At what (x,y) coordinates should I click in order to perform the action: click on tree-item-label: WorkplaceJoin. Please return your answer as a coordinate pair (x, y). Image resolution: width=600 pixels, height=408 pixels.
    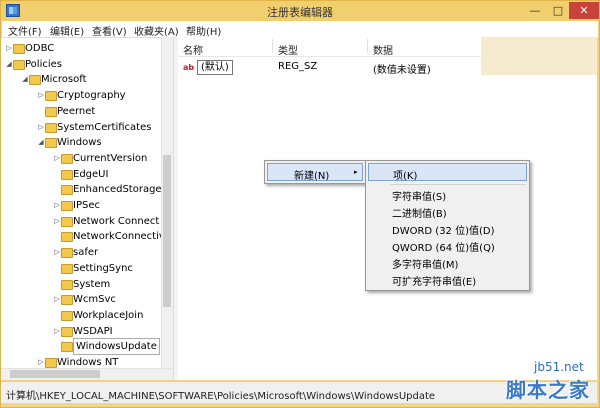
    Looking at the image, I should click on (108, 315).